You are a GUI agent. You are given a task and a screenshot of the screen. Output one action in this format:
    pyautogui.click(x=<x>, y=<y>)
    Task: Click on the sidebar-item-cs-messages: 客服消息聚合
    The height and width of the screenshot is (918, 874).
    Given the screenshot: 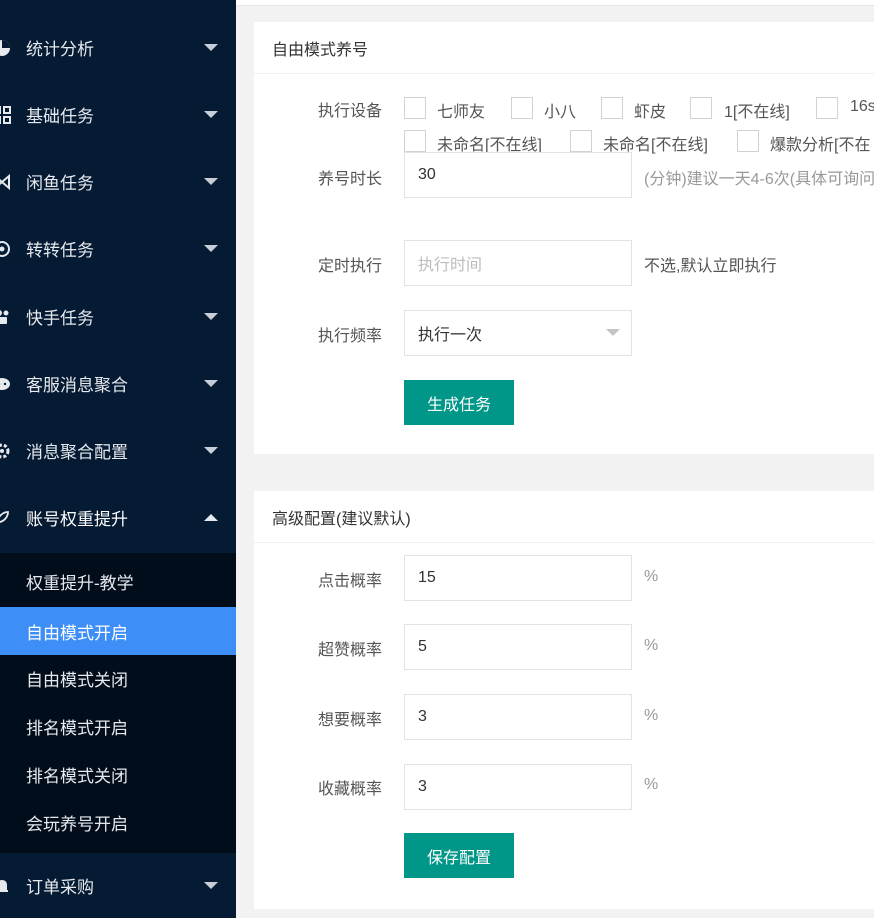 What is the action you would take?
    pyautogui.click(x=118, y=383)
    